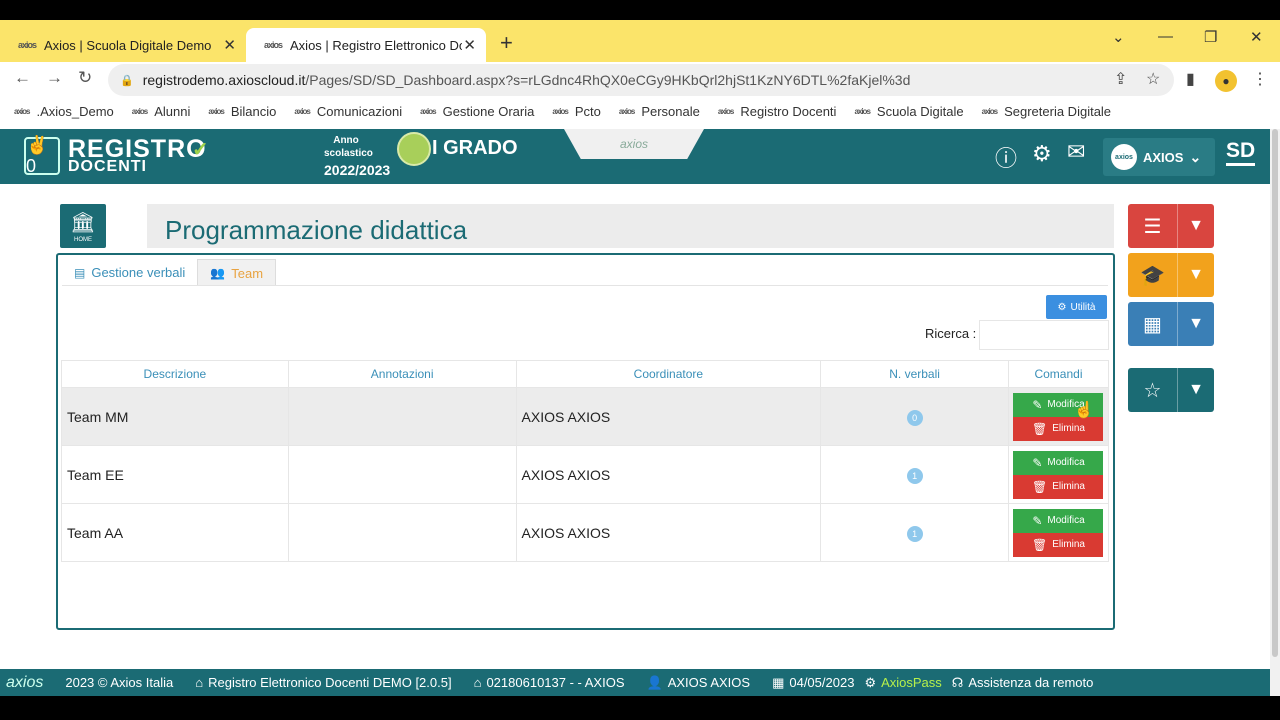  Describe the element at coordinates (1210, 37) in the screenshot. I see `restore-icon: ❐` at that location.